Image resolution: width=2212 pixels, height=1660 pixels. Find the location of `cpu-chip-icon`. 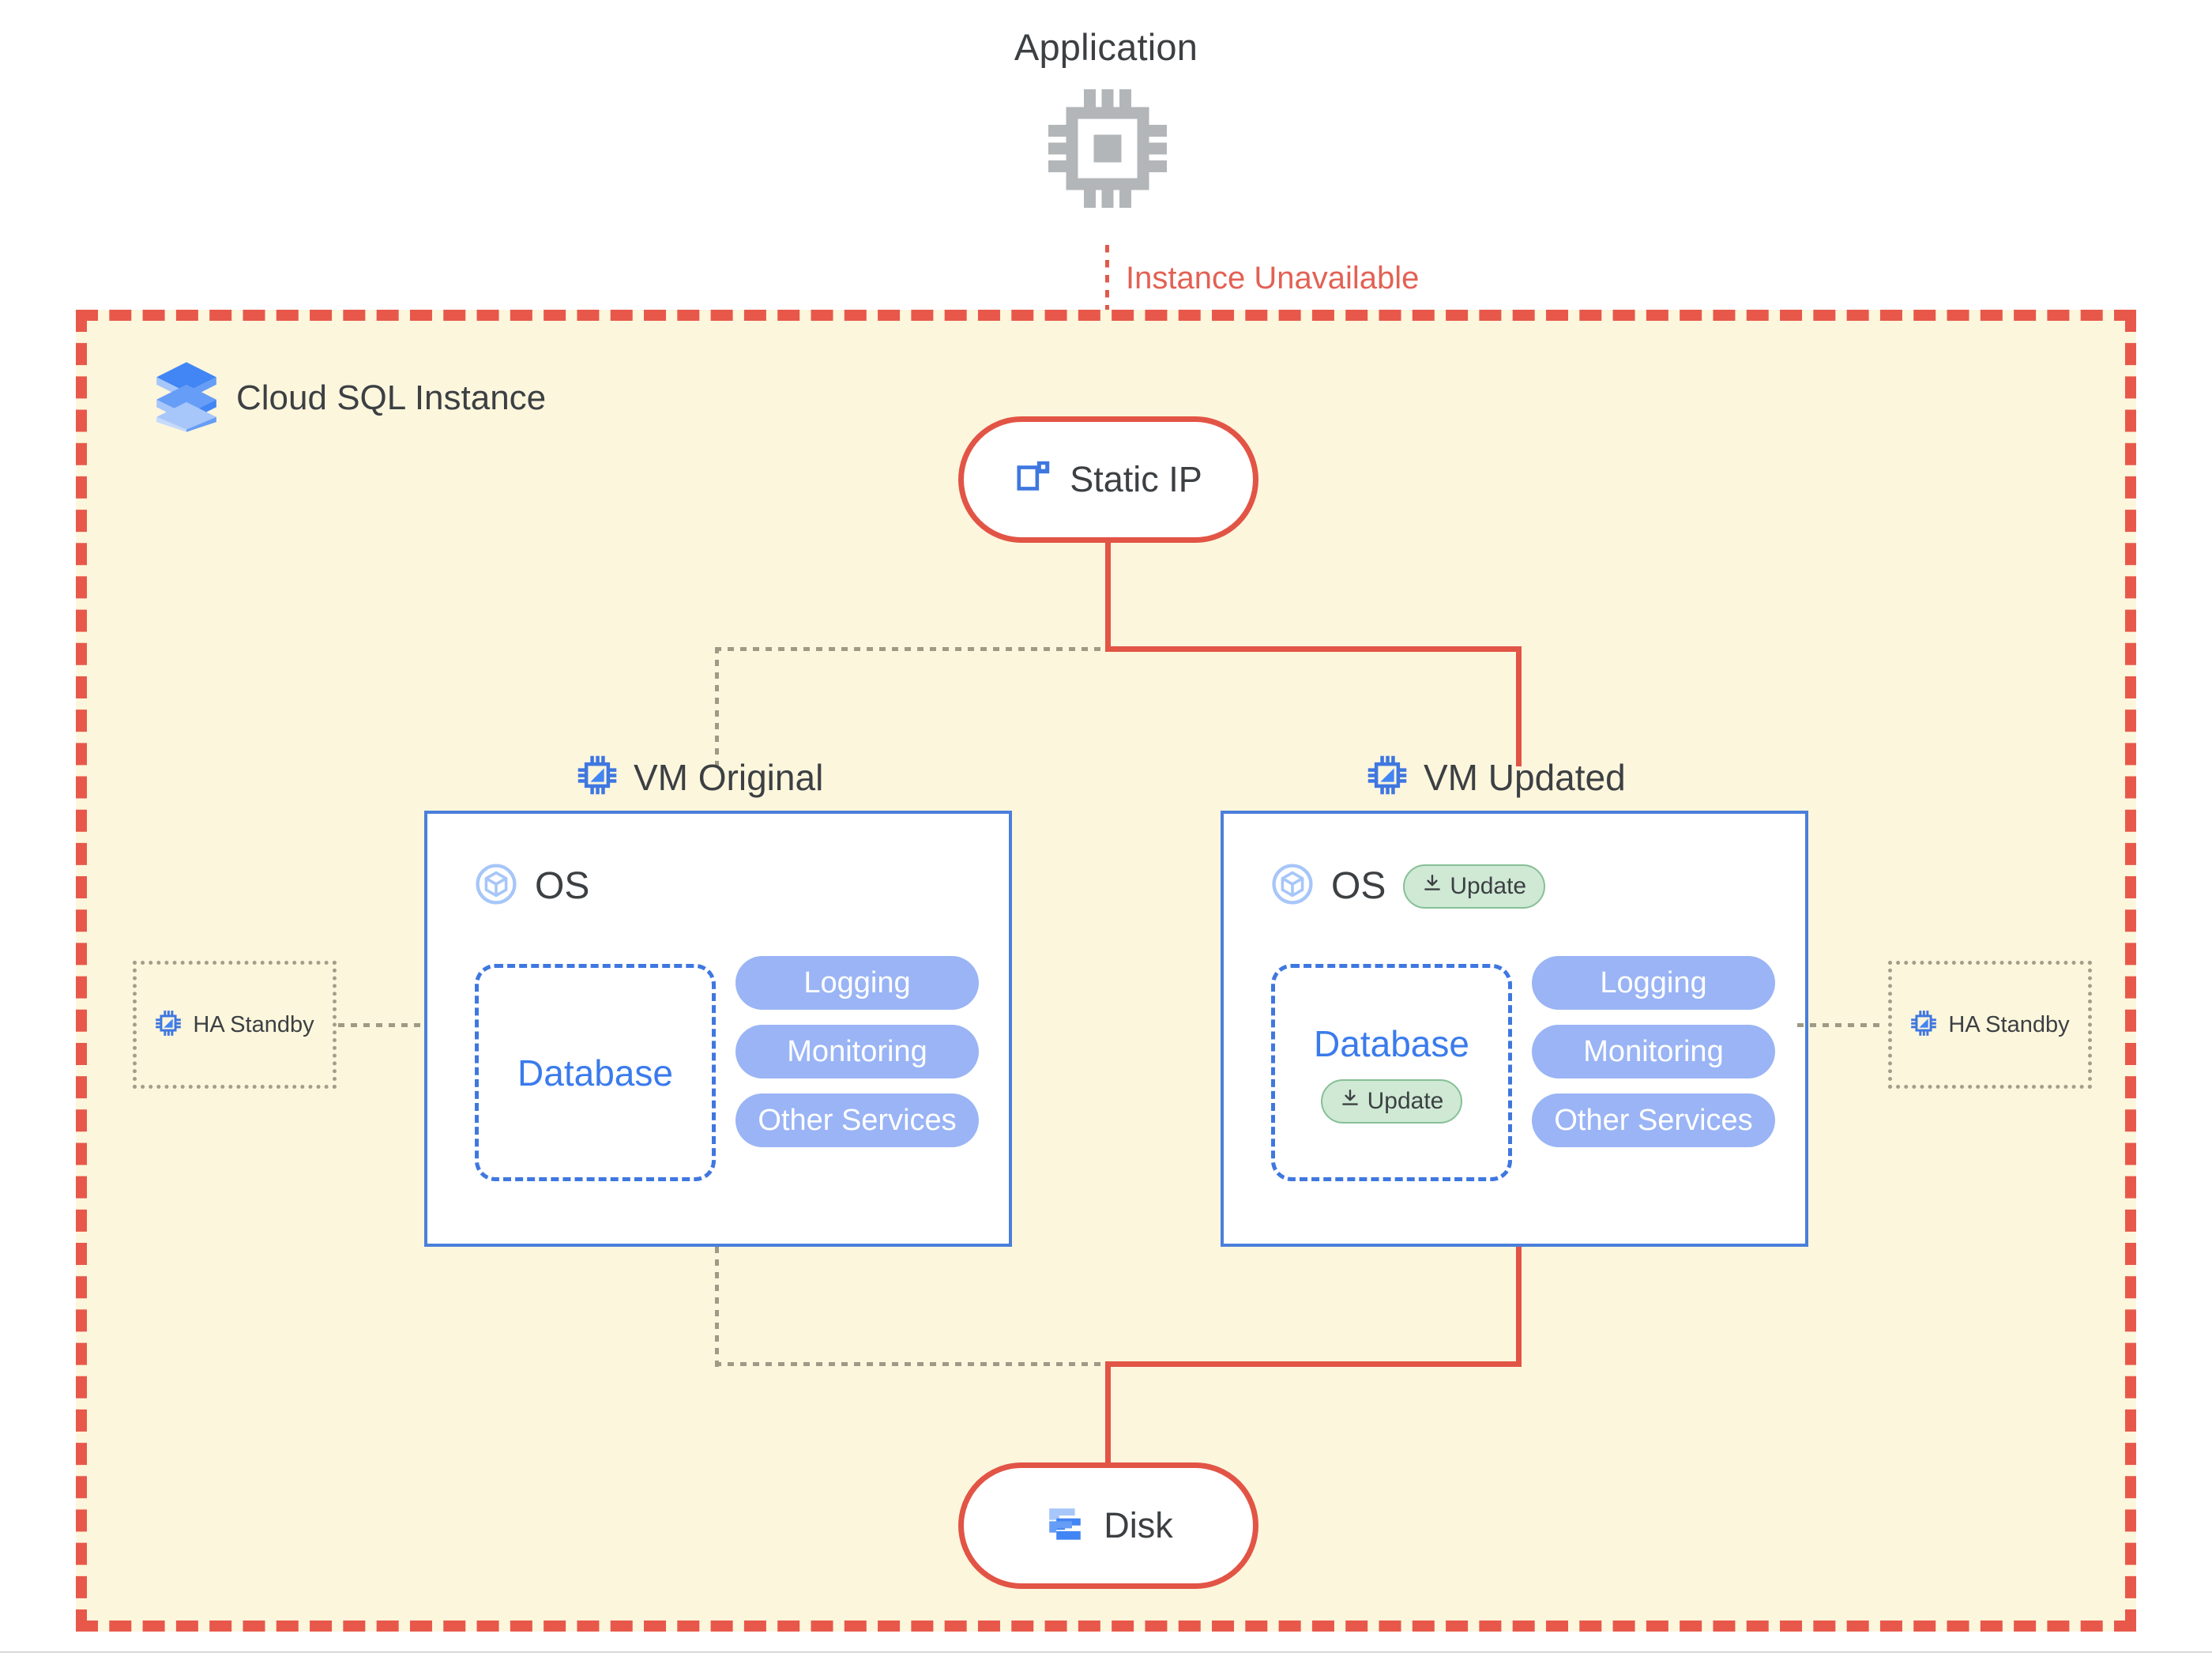

cpu-chip-icon is located at coordinates (1108, 148).